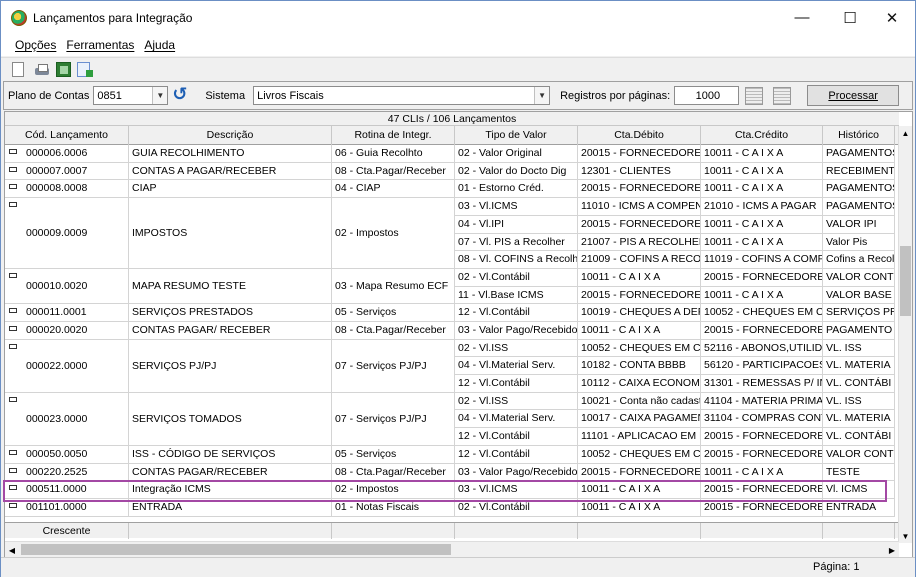 The height and width of the screenshot is (577, 916). Describe the element at coordinates (452, 549) in the screenshot. I see `horizontal-scrollbar: ◀ ▶` at that location.